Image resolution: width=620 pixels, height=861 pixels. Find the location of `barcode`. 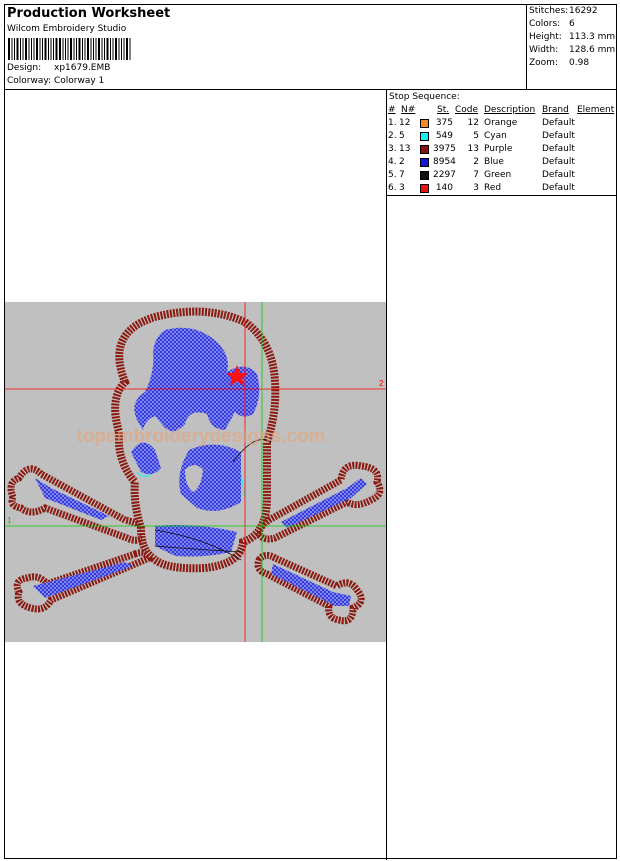

barcode is located at coordinates (69, 49).